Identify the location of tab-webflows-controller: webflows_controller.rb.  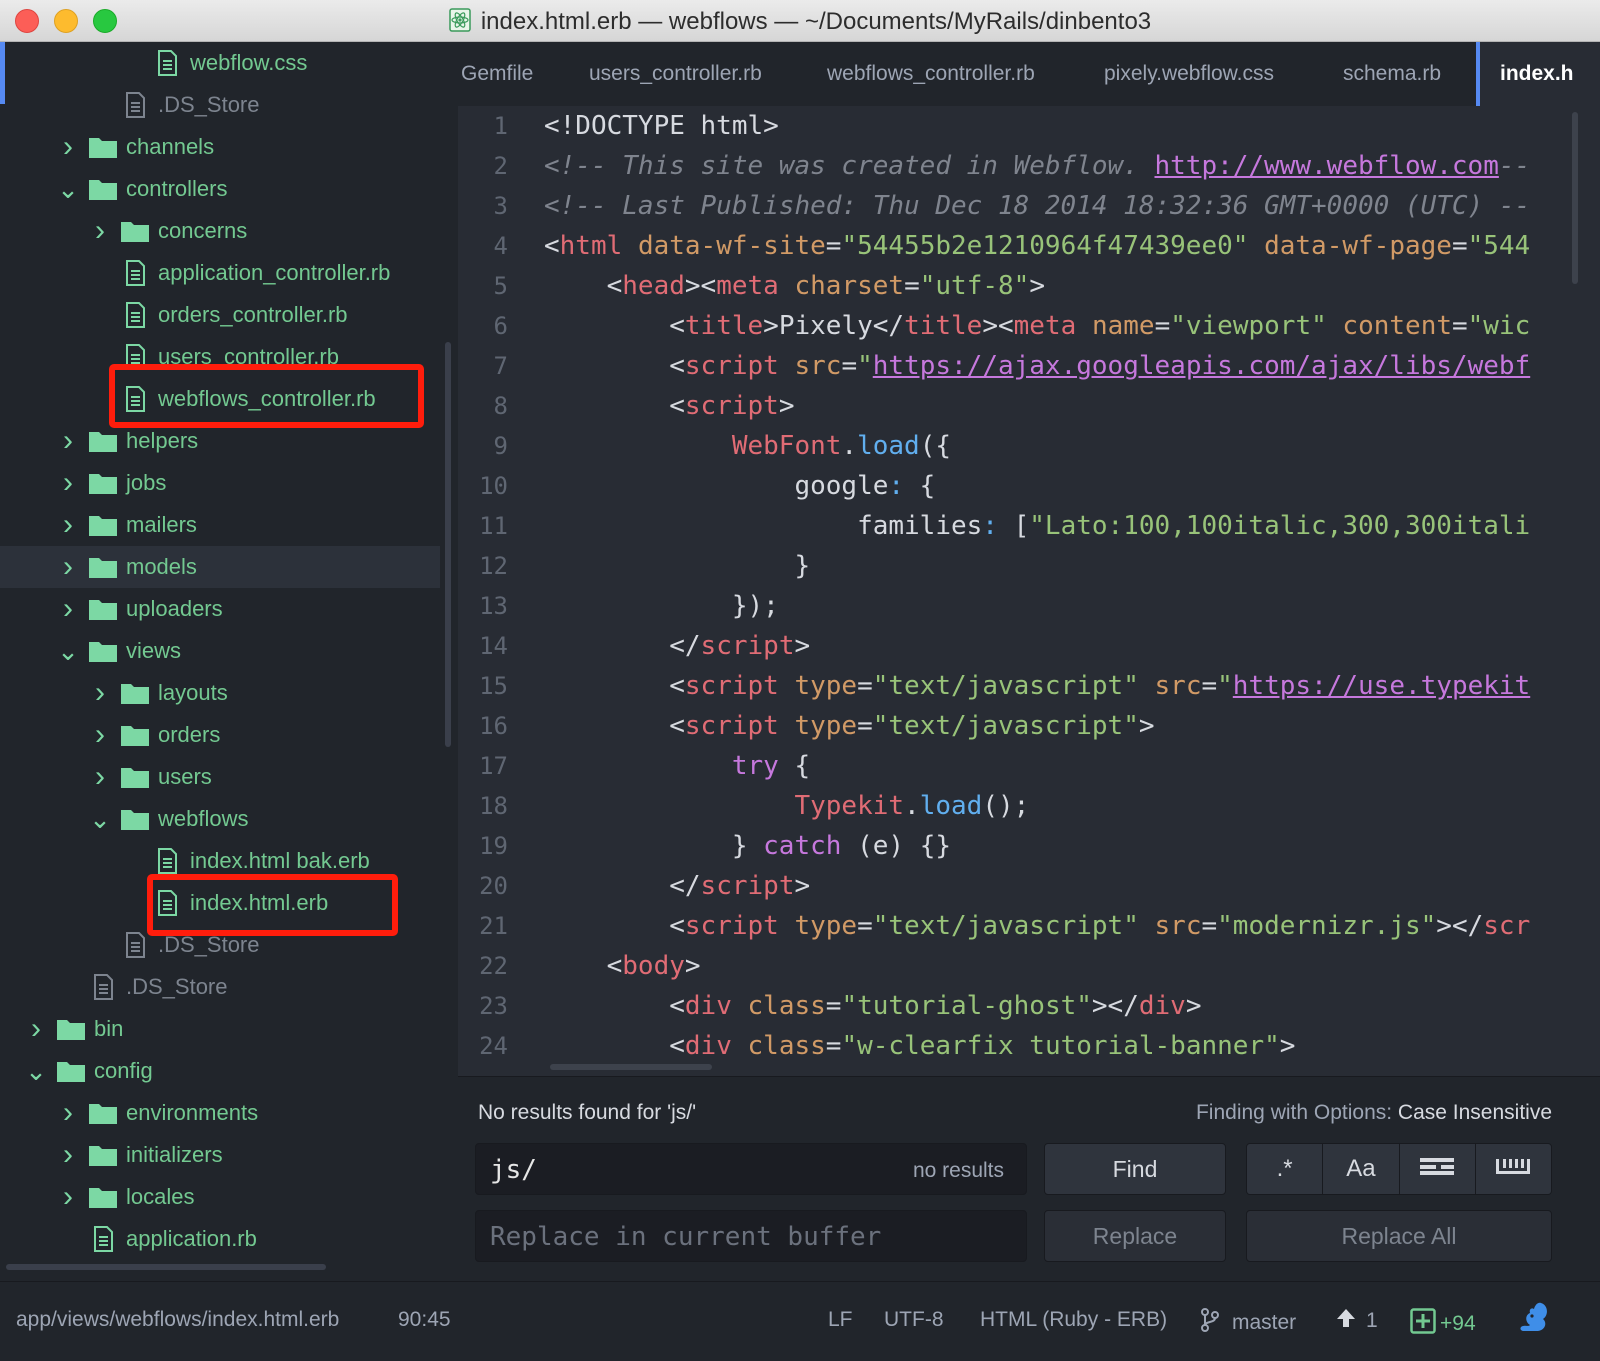
(931, 74).